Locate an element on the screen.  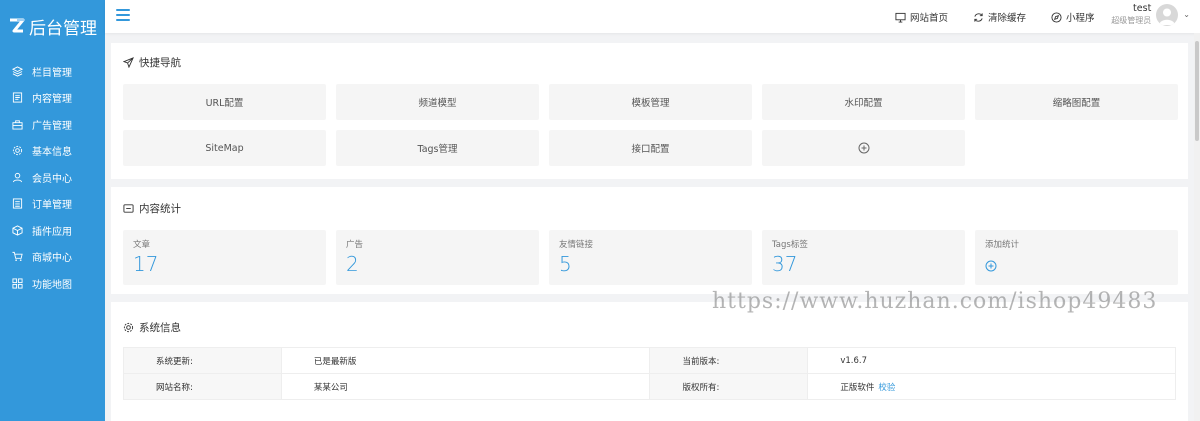
table-cell: 某某公司 is located at coordinates (465, 386).